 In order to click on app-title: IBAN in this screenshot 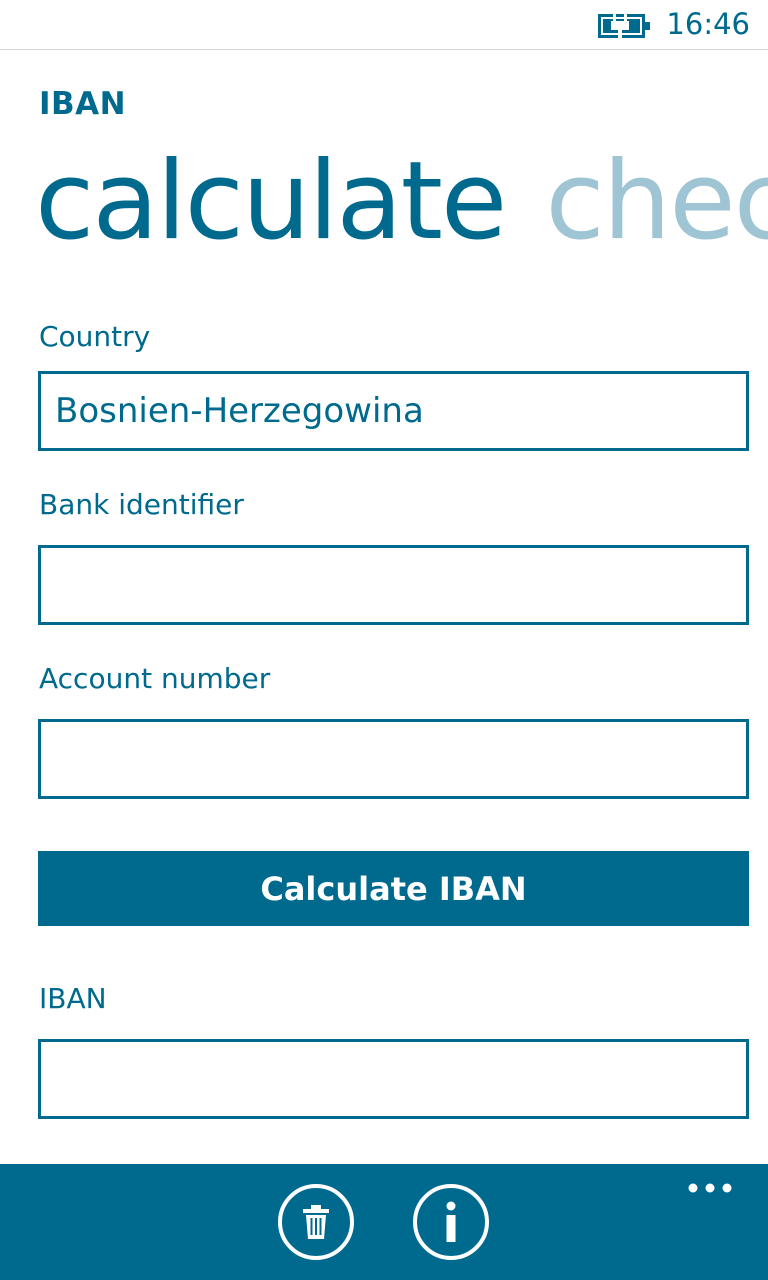, I will do `click(83, 104)`.